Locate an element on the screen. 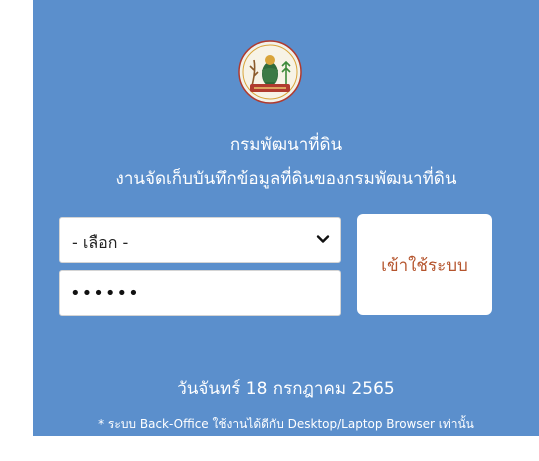 This screenshot has height=461, width=539. user-select-dropdown: - เลือก - is located at coordinates (200, 240).